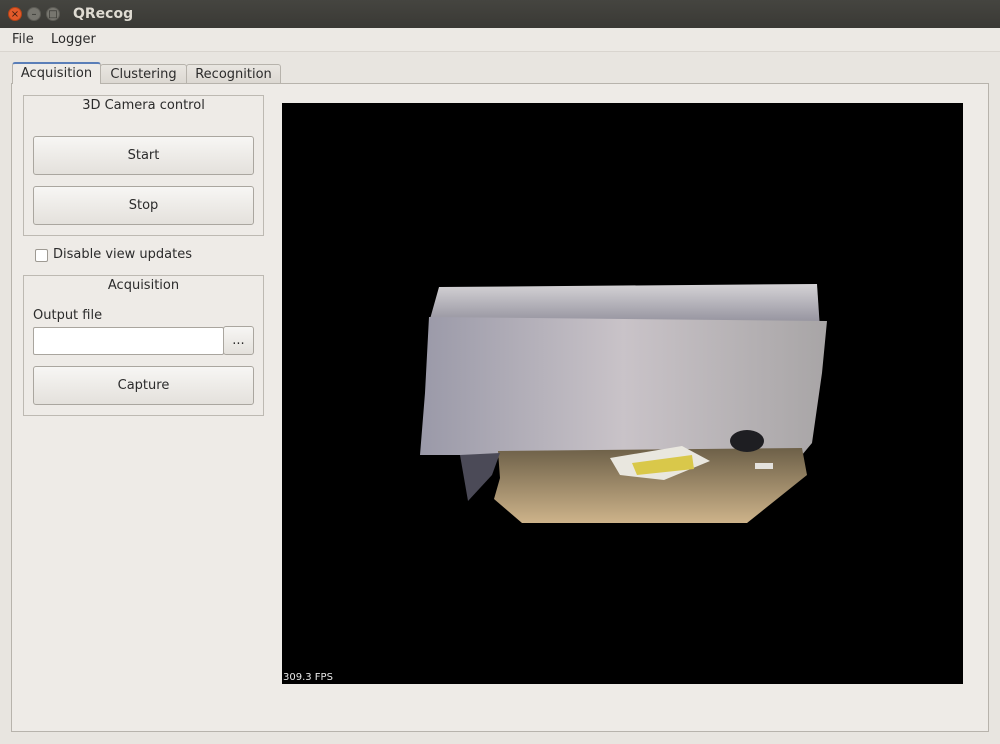  What do you see at coordinates (73, 39) in the screenshot?
I see `menu-logger: Logger` at bounding box center [73, 39].